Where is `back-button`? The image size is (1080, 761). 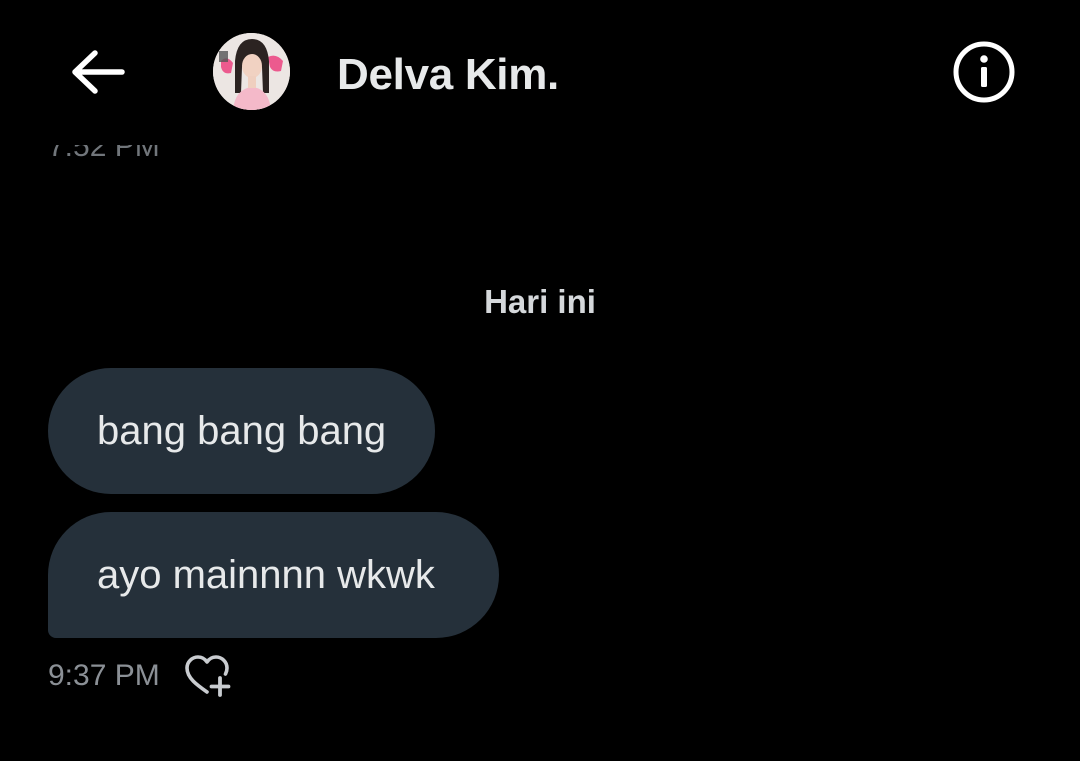
back-button is located at coordinates (97, 72).